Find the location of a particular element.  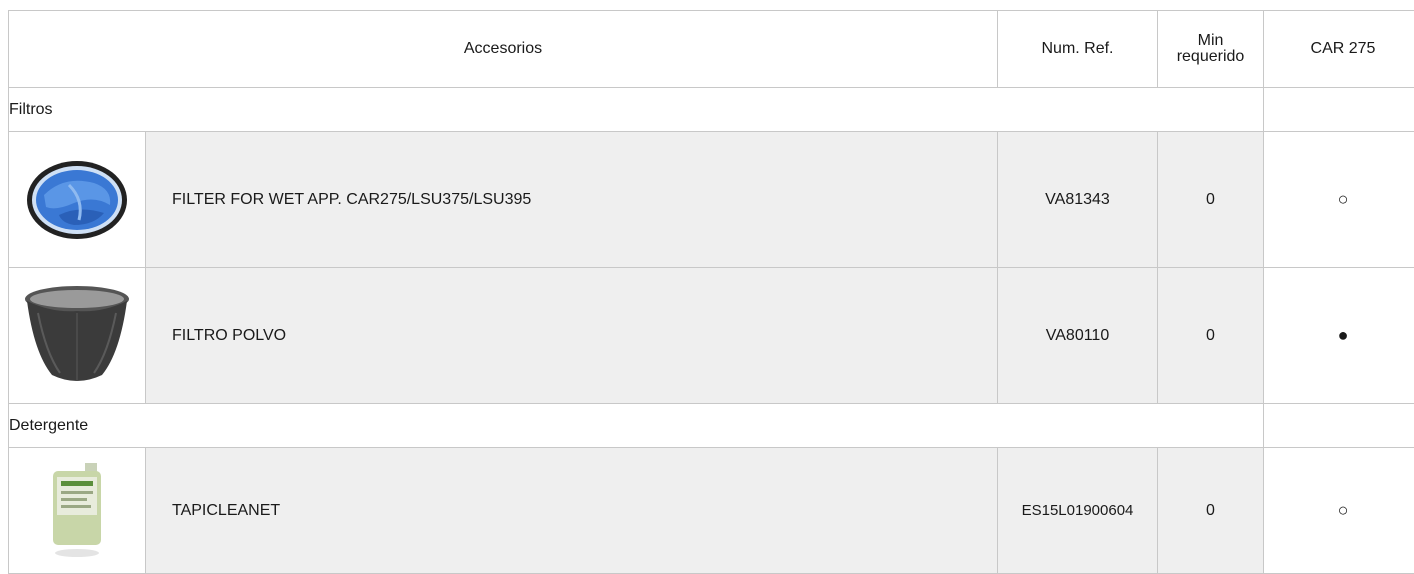

detergent-bottle-icon is located at coordinates (77, 511).